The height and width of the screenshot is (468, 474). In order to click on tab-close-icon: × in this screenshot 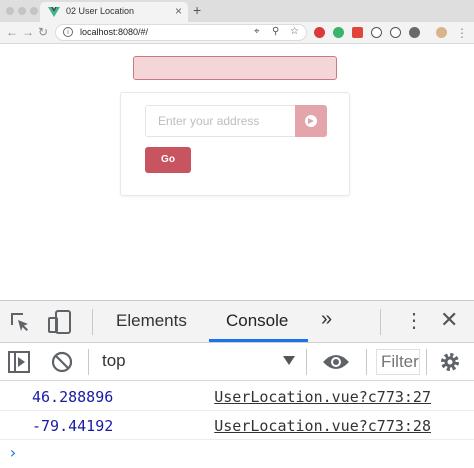, I will do `click(178, 11)`.